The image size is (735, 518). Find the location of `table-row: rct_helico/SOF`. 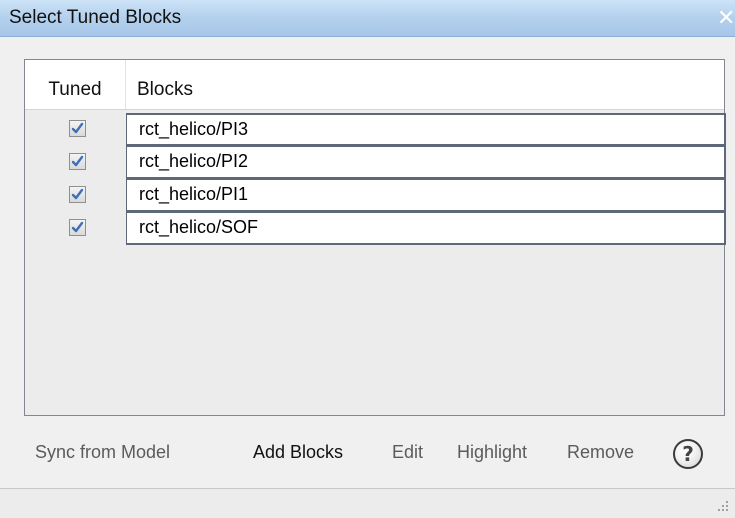

table-row: rct_helico/SOF is located at coordinates (375, 228).